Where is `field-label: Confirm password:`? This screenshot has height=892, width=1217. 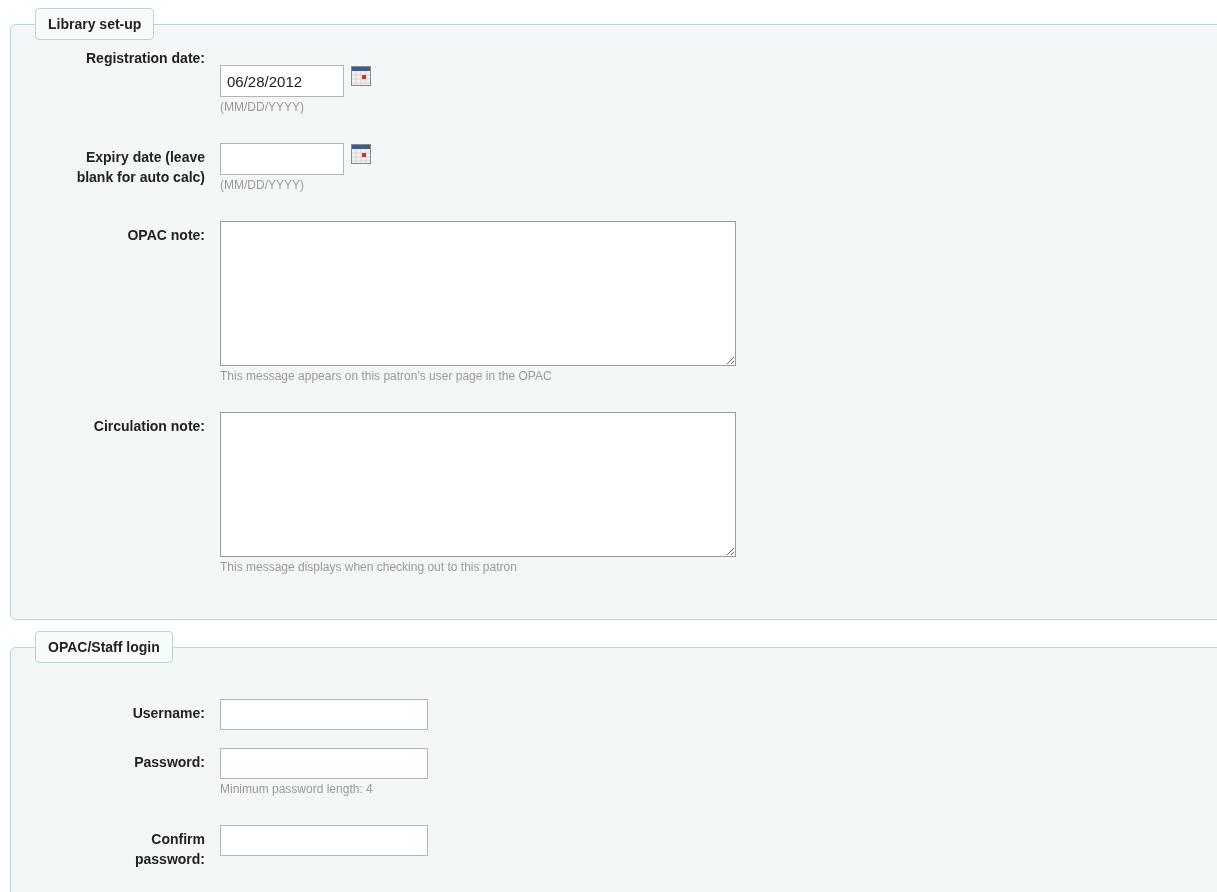 field-label: Confirm password: is located at coordinates (169, 849).